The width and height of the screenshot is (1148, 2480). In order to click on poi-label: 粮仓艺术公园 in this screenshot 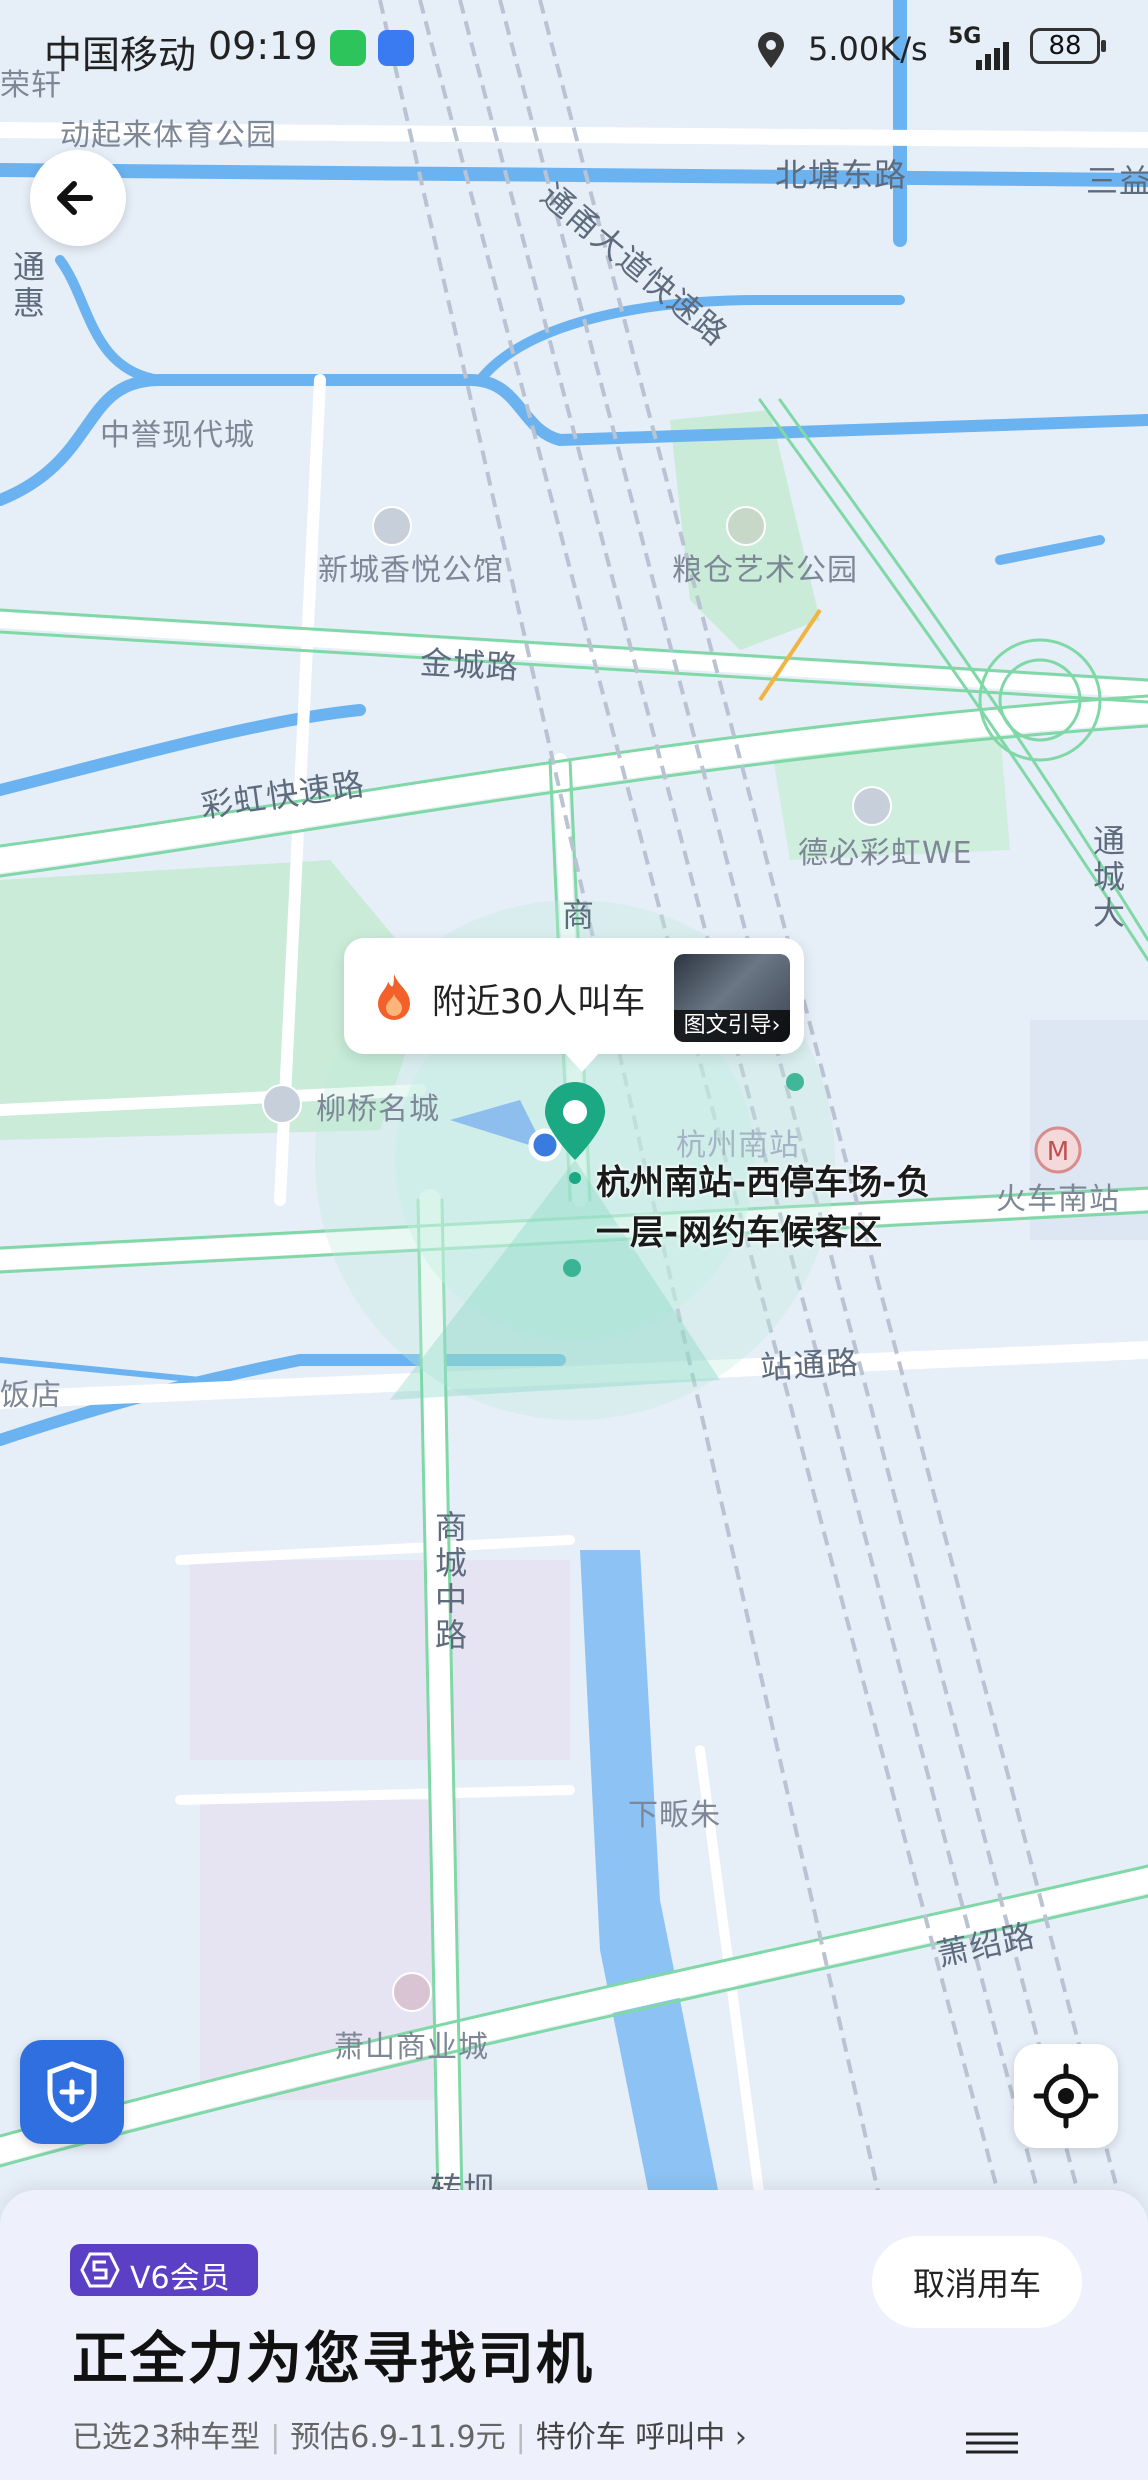, I will do `click(765, 570)`.